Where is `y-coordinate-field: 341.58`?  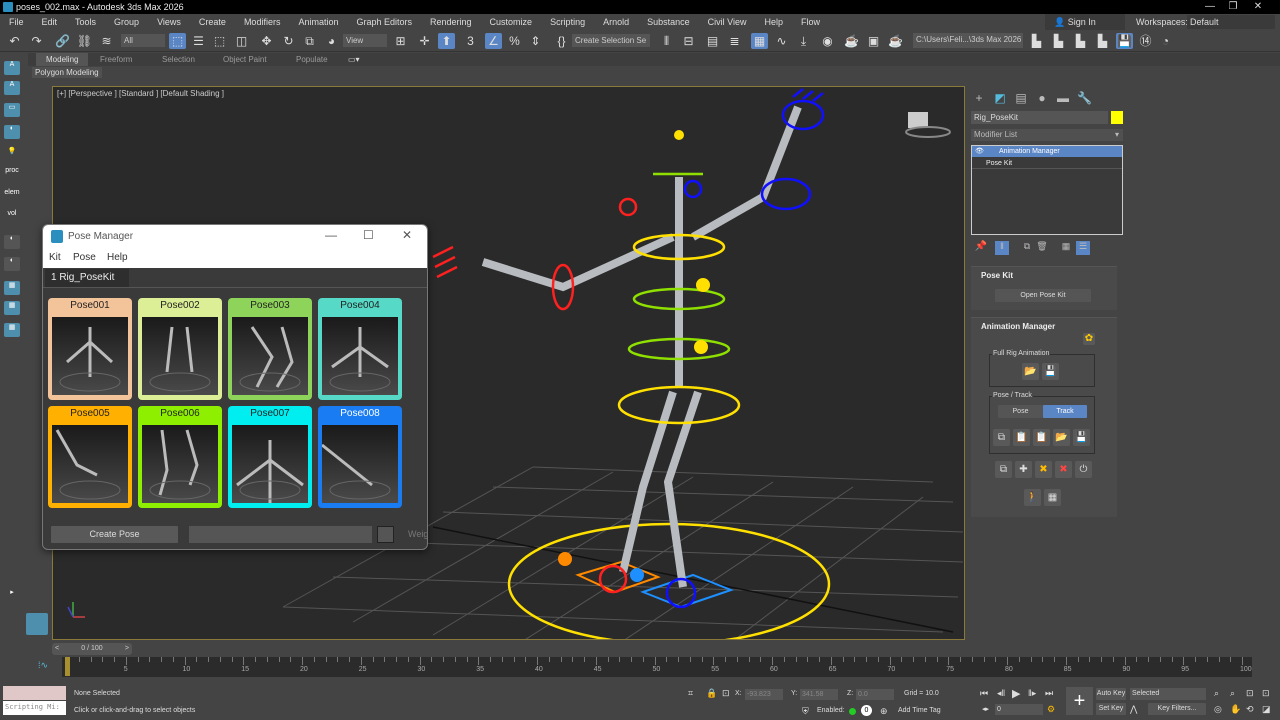
y-coordinate-field: 341.58 is located at coordinates (819, 694).